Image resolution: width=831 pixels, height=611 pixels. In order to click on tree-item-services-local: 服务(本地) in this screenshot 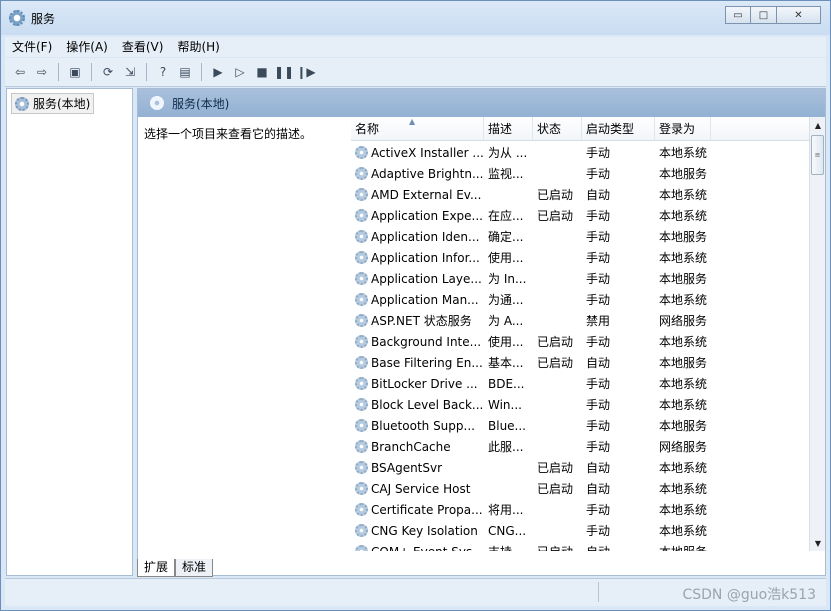, I will do `click(53, 103)`.